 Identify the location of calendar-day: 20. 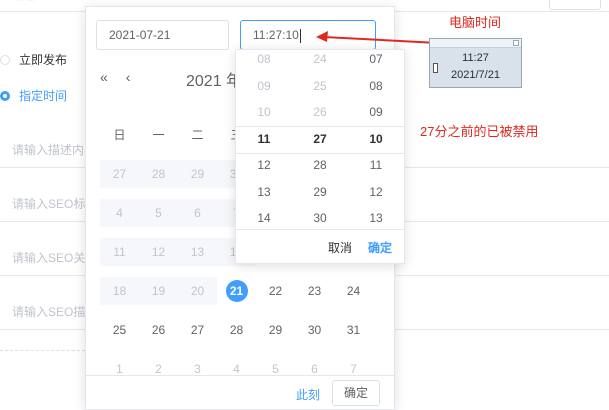
(197, 290).